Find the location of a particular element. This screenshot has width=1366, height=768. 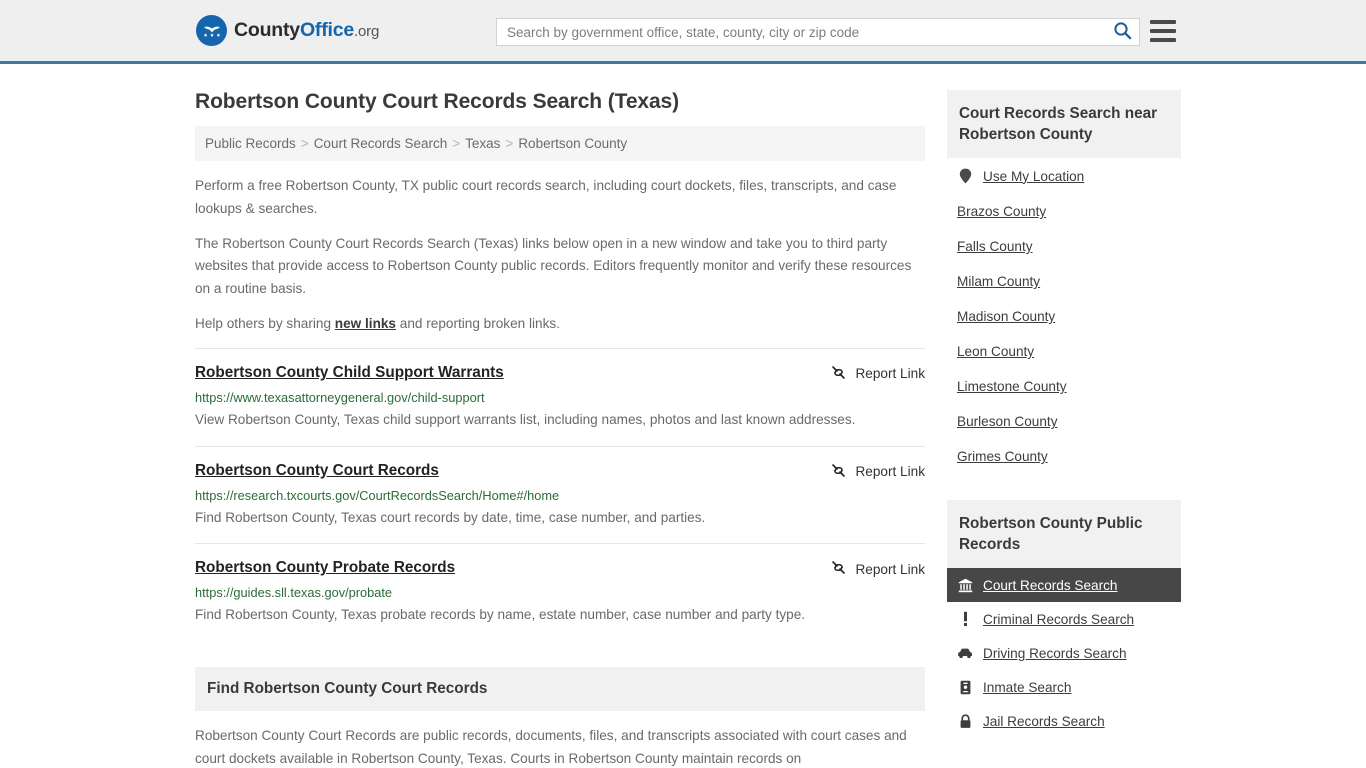

breadcrumb-item-robertson-county: Robertson County is located at coordinates (572, 143).